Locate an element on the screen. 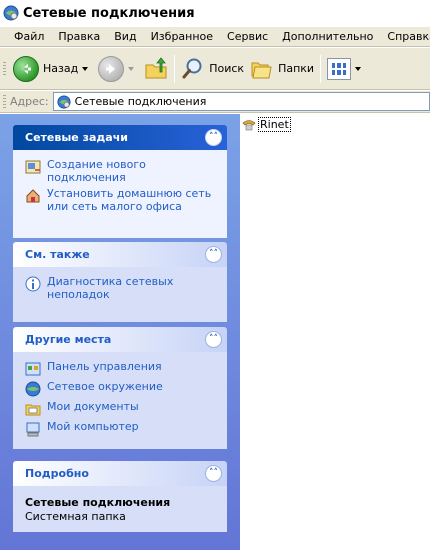  forward-button is located at coordinates (118, 69).